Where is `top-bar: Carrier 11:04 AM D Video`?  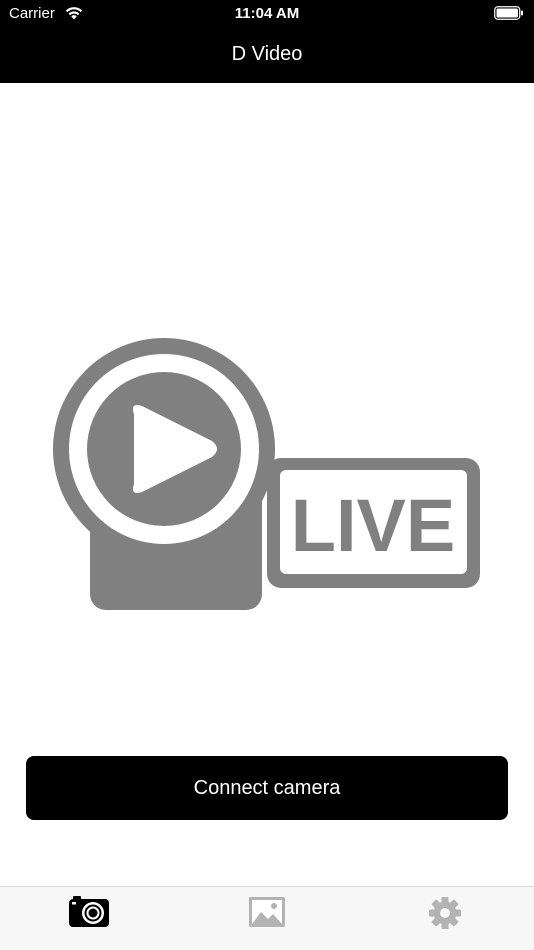
top-bar: Carrier 11:04 AM D Video is located at coordinates (267, 41).